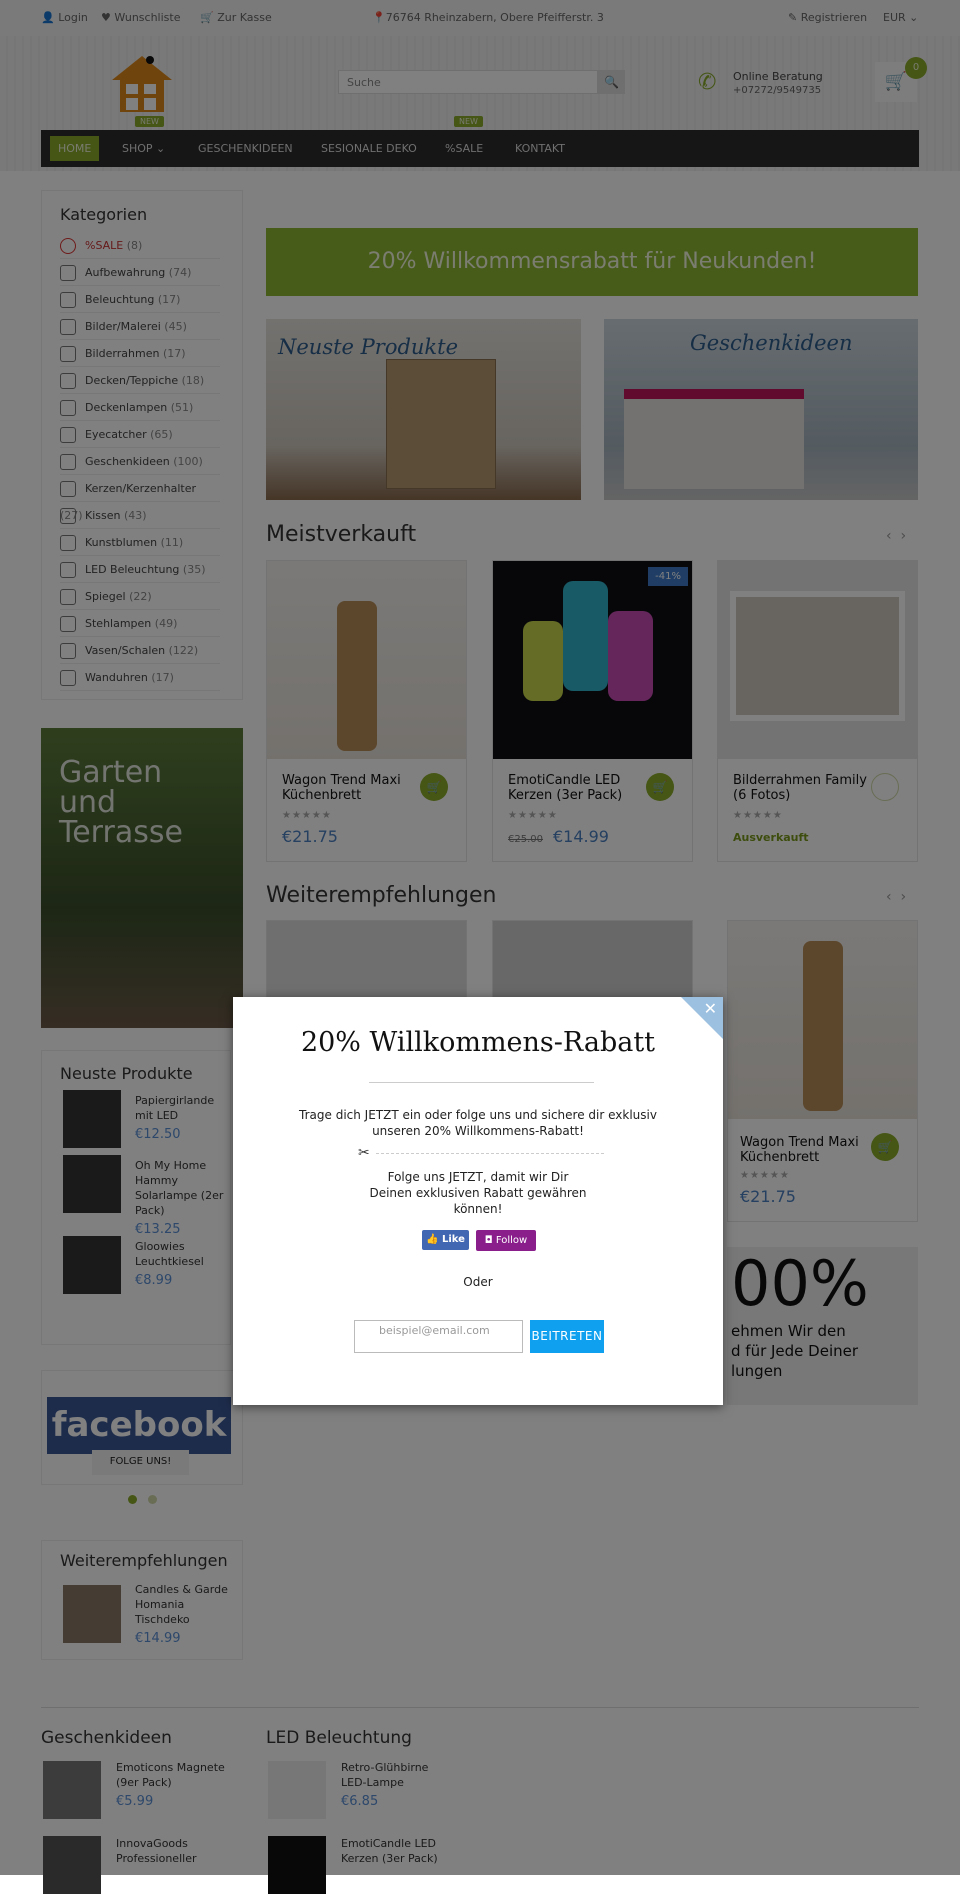 The image size is (960, 1894). Describe the element at coordinates (140, 542) in the screenshot. I see `category-item: Kunstblumen (11)` at that location.